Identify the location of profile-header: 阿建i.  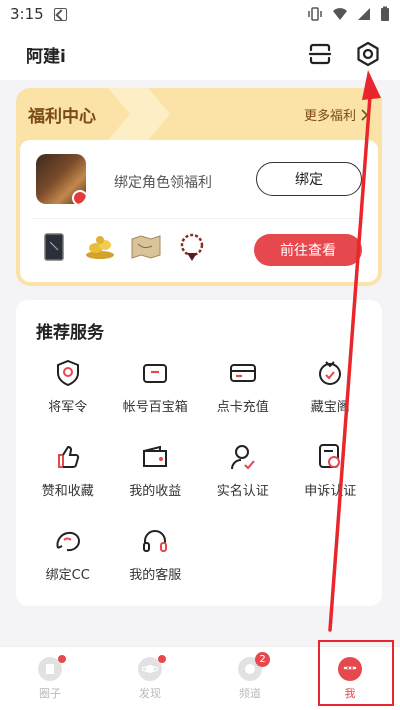
(200, 54).